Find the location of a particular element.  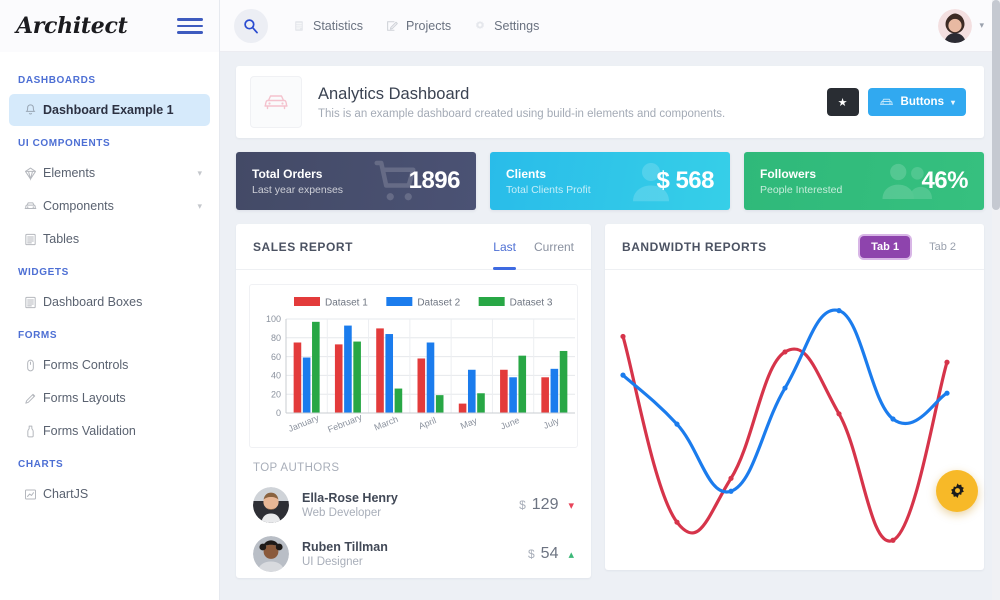

sidebar-item-dashboard-boxes: Dashboard Boxes is located at coordinates (109, 302).